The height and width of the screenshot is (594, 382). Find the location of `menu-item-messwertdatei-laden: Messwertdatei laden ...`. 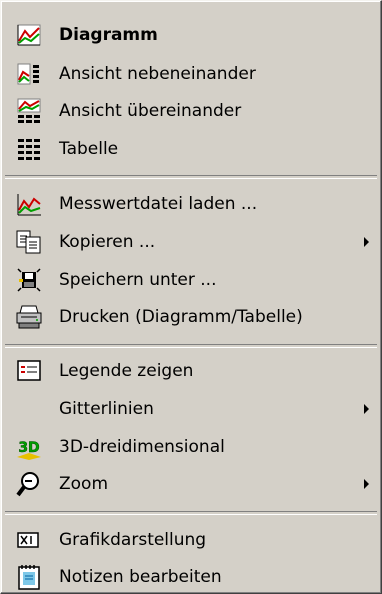

menu-item-messwertdatei-laden: Messwertdatei laden ... is located at coordinates (191, 204).